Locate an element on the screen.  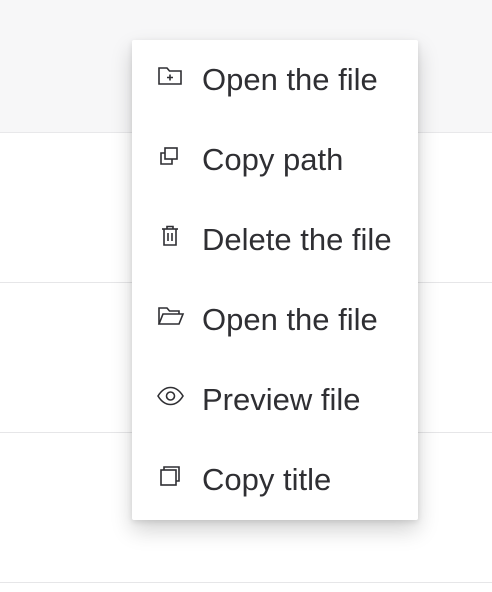
eye-icon is located at coordinates (171, 396).